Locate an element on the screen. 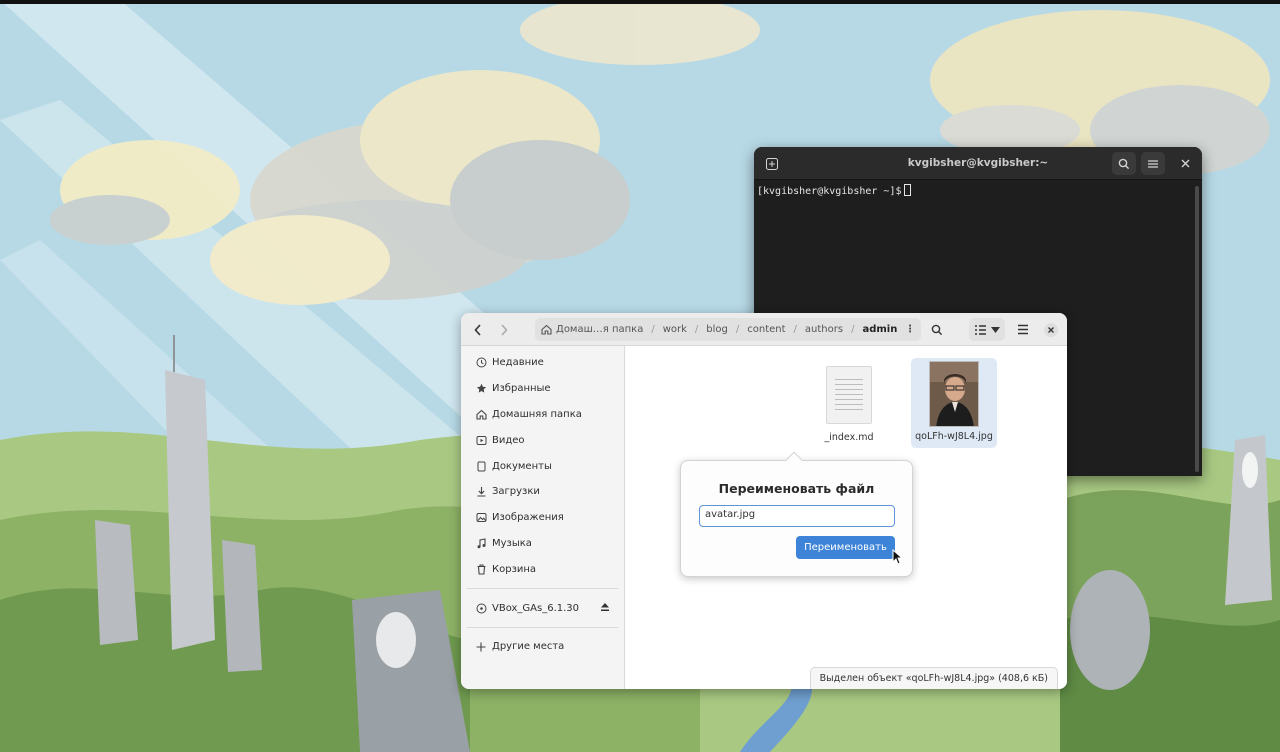 The width and height of the screenshot is (1280, 752). popover-title: Переименовать файл is located at coordinates (796, 488).